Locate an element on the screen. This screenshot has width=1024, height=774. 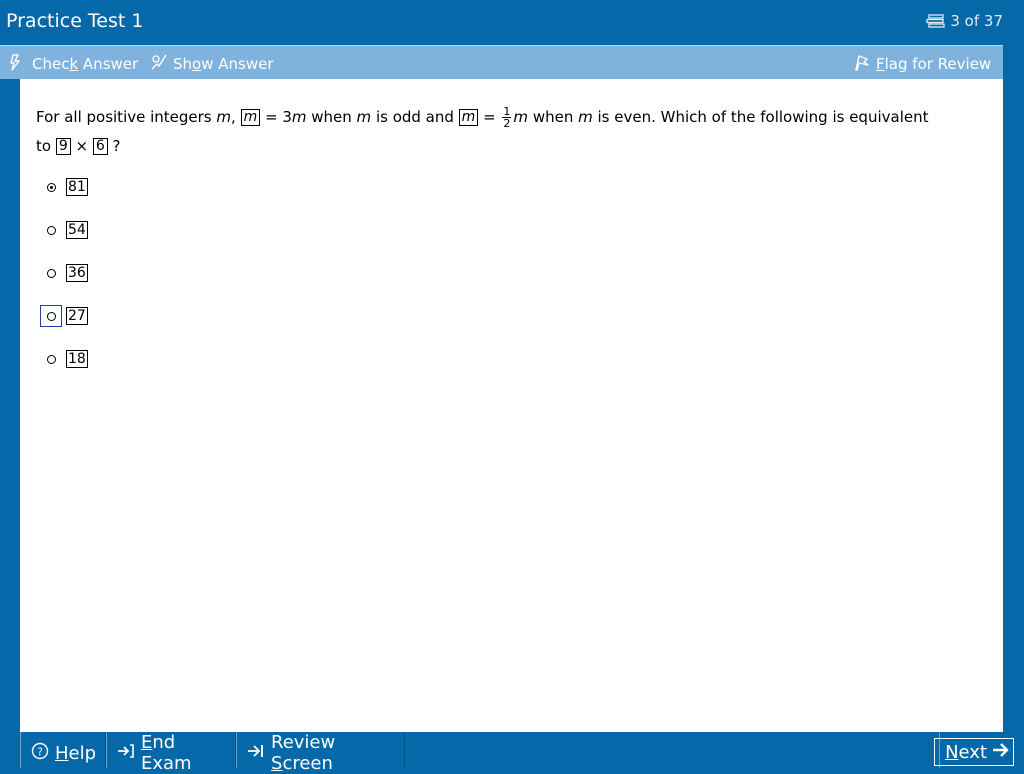
choice-54: 54 is located at coordinates (64, 230).